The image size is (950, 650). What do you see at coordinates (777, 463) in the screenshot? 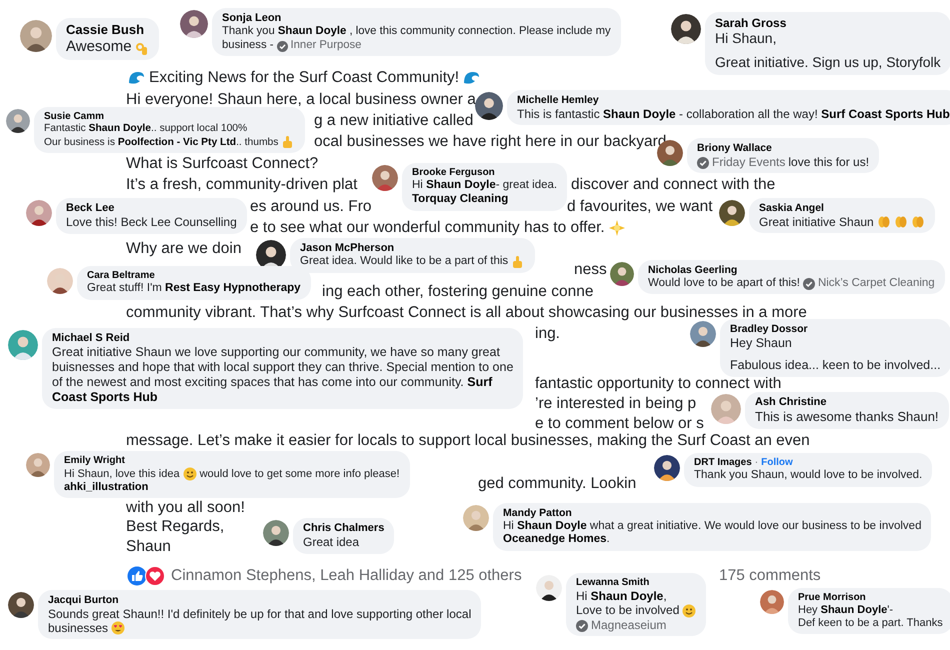
I see `follow-link: Follow` at bounding box center [777, 463].